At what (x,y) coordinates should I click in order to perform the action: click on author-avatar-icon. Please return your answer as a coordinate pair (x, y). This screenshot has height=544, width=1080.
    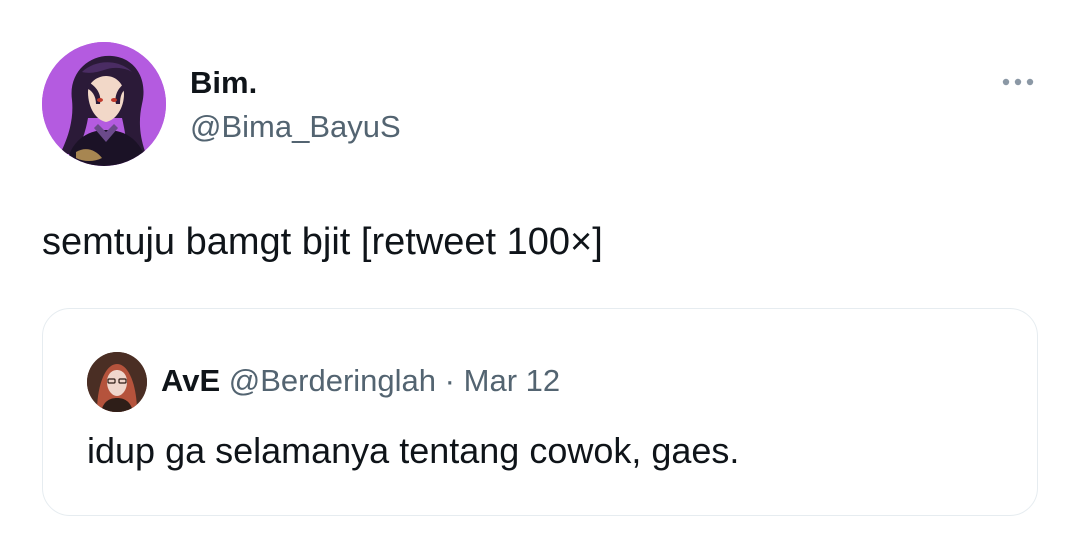
    Looking at the image, I should click on (104, 104).